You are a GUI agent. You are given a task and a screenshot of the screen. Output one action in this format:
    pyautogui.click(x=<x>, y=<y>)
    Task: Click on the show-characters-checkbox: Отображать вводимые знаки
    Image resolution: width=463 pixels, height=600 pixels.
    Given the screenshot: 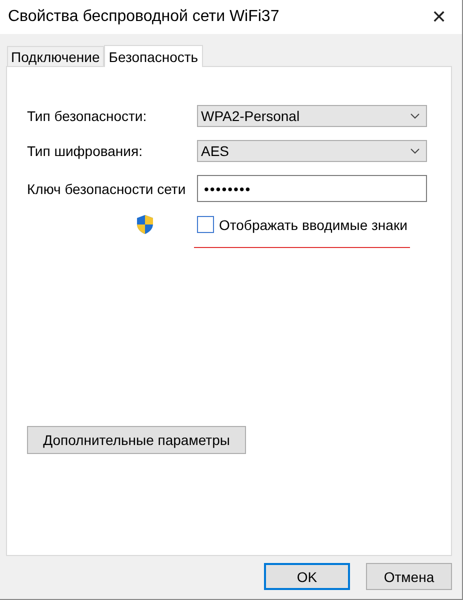 What is the action you would take?
    pyautogui.click(x=302, y=224)
    